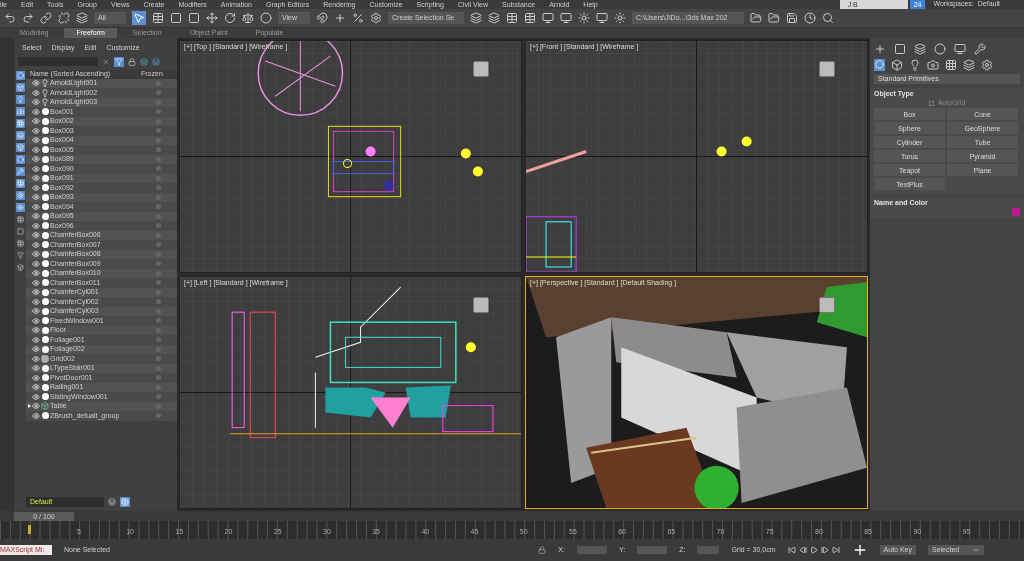 This screenshot has height=561, width=1024. I want to click on lights-icon, so click(915, 65).